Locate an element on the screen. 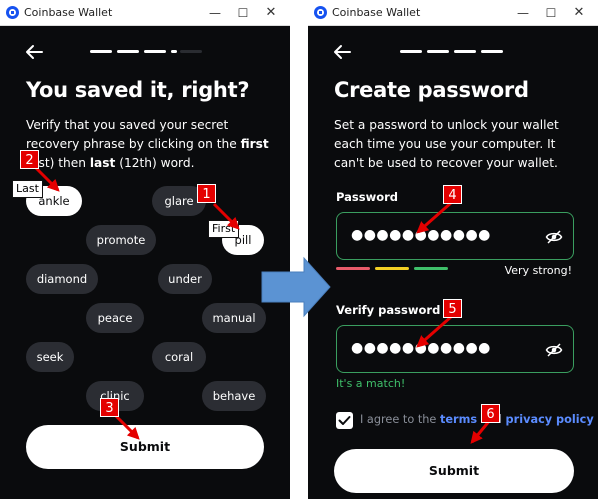 Image resolution: width=600 pixels, height=499 pixels. privacy-policy-link: privacy policy is located at coordinates (550, 419).